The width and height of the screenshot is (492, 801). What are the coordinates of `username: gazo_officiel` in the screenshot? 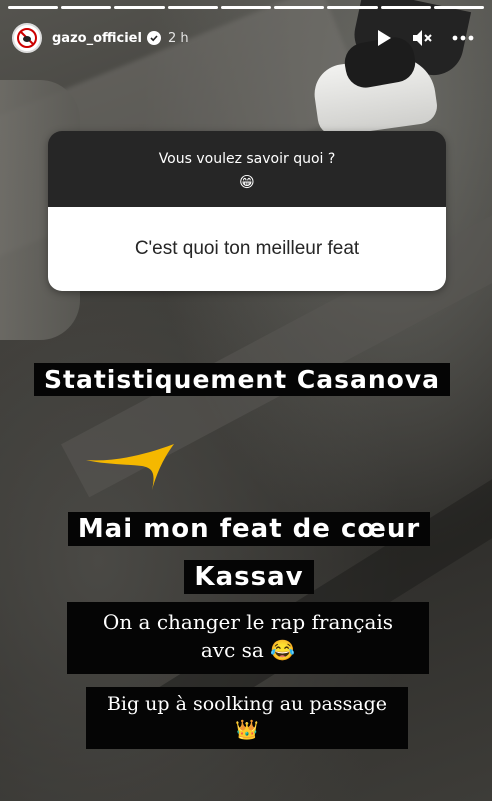 It's located at (97, 38).